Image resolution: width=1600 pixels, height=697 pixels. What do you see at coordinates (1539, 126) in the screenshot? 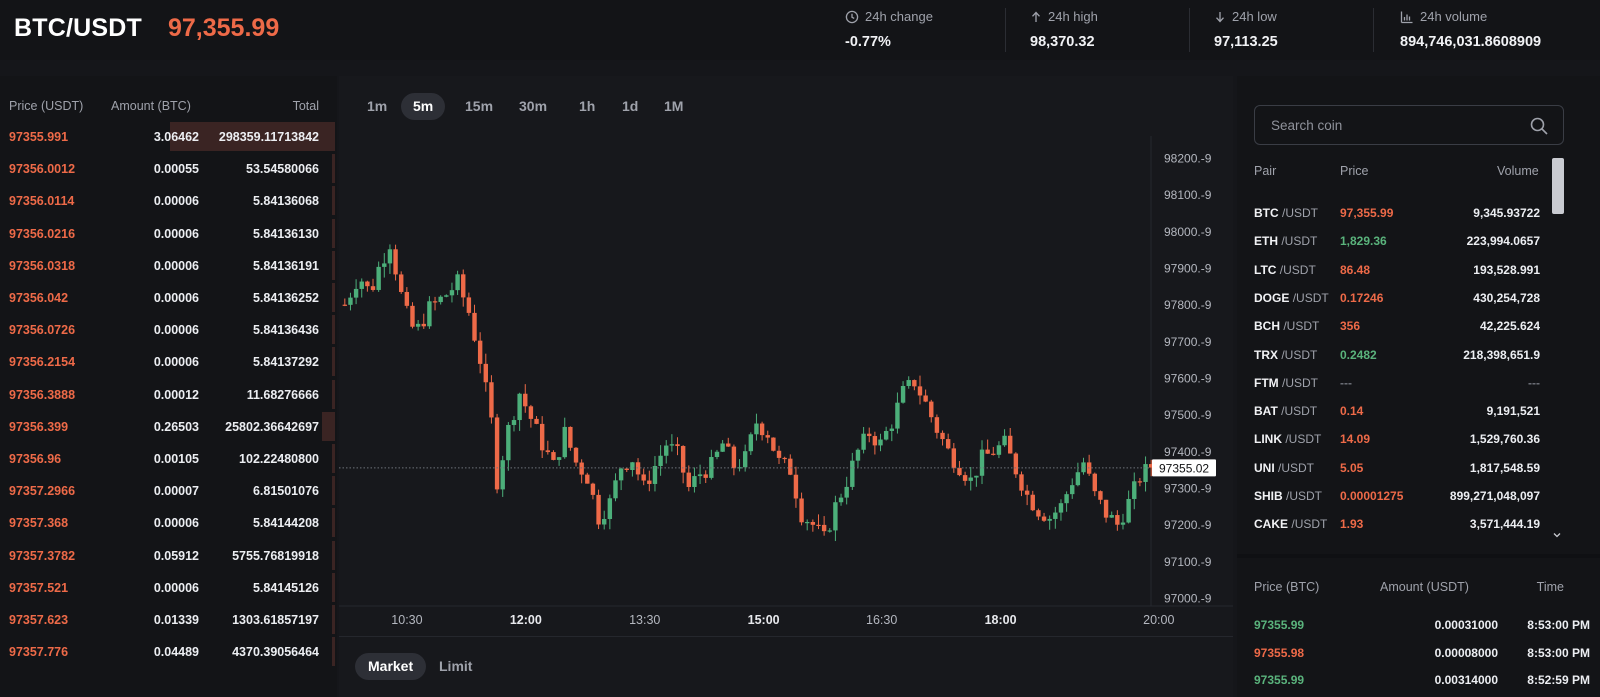
I see `search-icon` at bounding box center [1539, 126].